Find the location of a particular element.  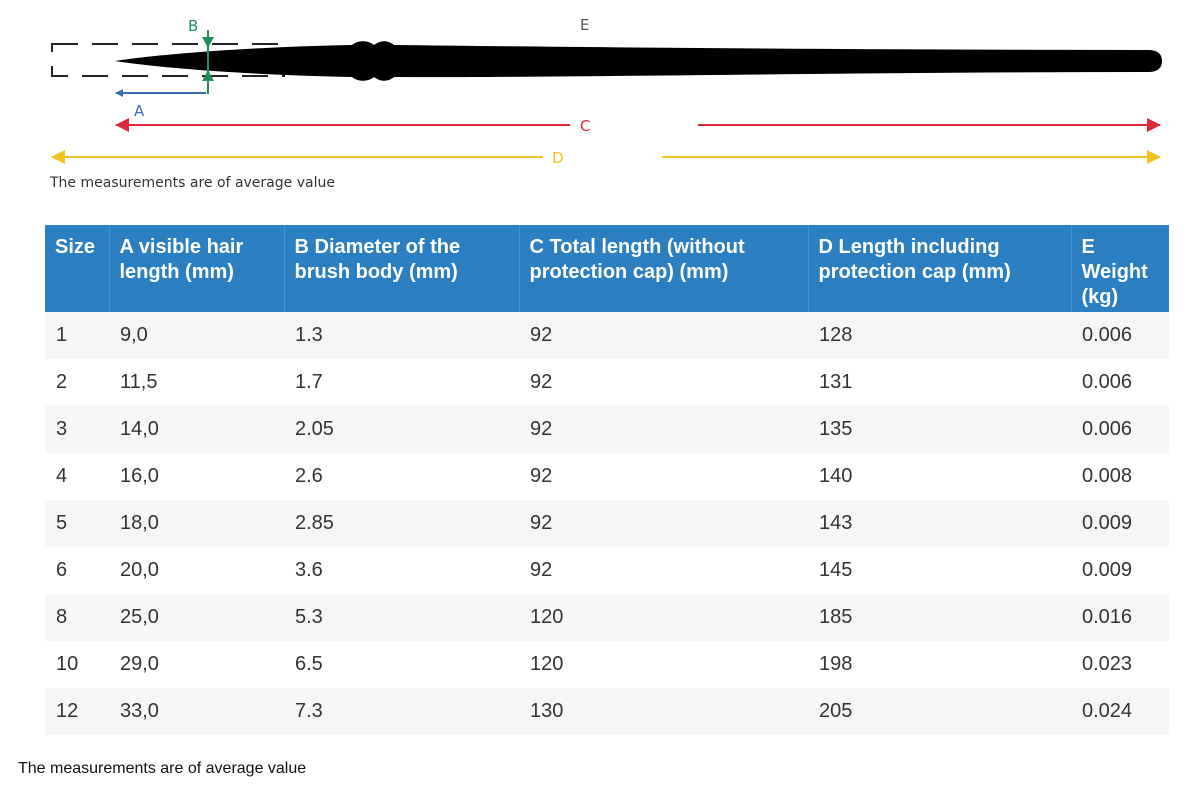

table-cell: 20,0 is located at coordinates (196, 570).